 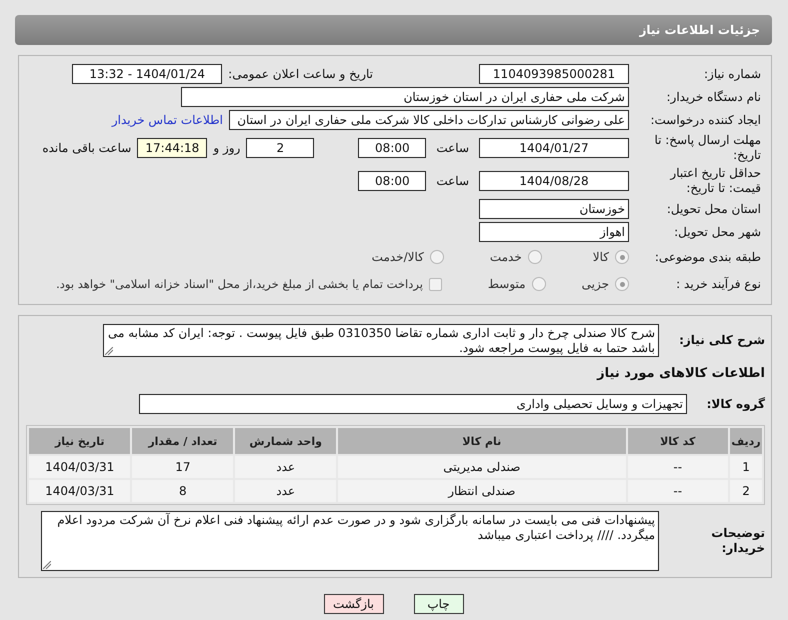 I want to click on field-label: شهر محل تحویل:, so click(x=717, y=232).